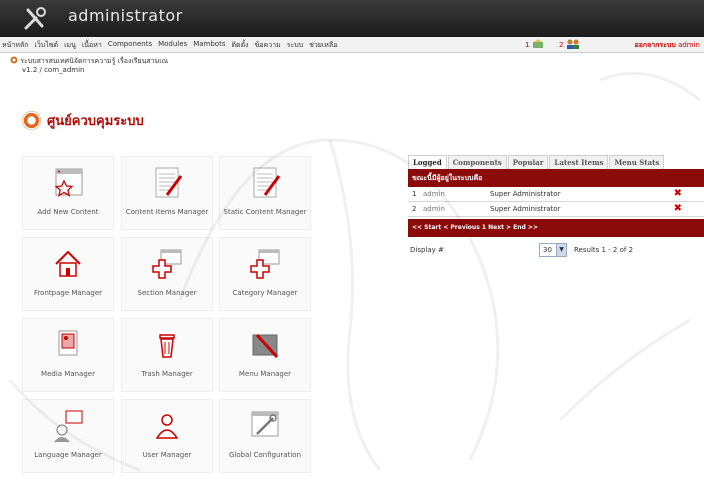 The width and height of the screenshot is (704, 484). I want to click on add-new-content-label: Add New Content, so click(68, 212).